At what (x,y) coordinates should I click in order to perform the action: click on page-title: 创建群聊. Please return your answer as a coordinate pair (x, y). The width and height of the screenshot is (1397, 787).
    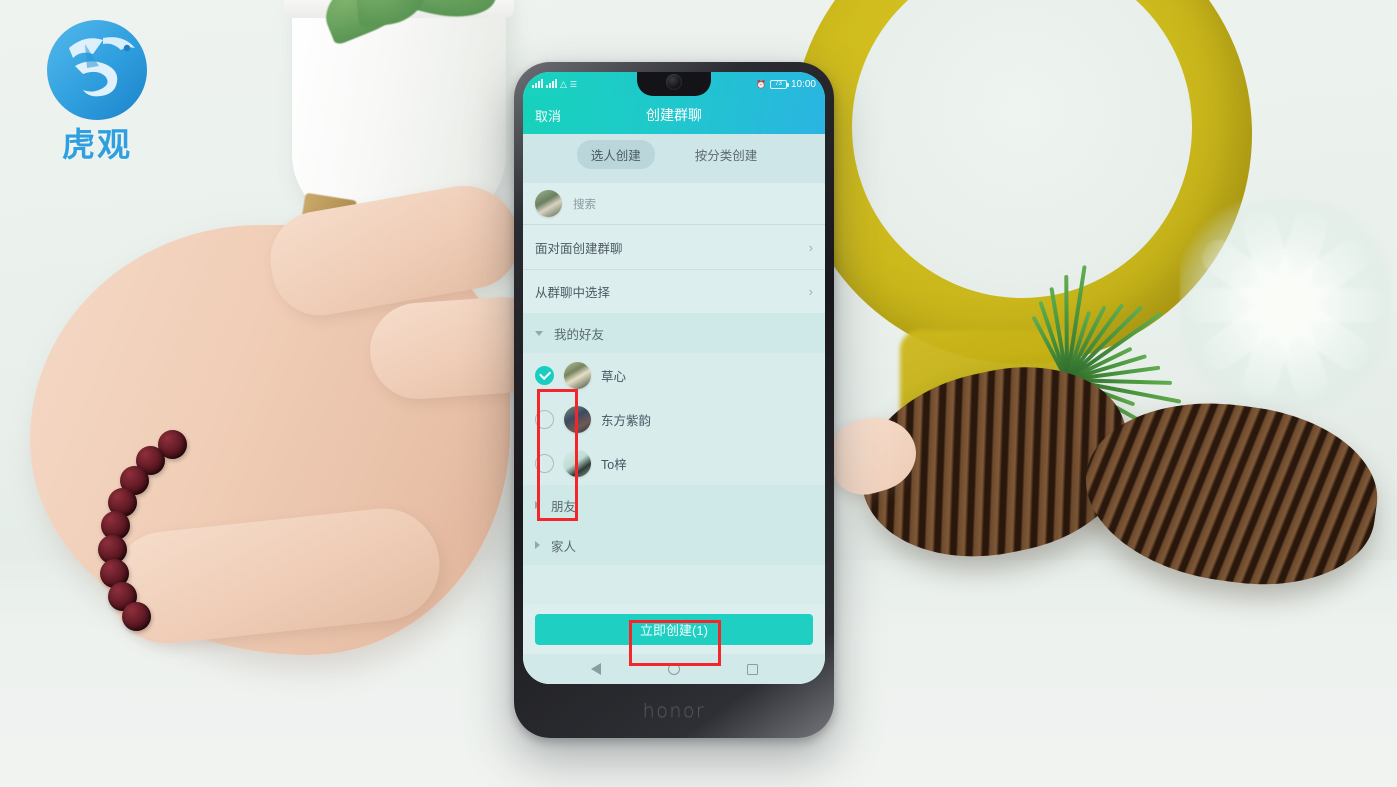
    Looking at the image, I should click on (674, 115).